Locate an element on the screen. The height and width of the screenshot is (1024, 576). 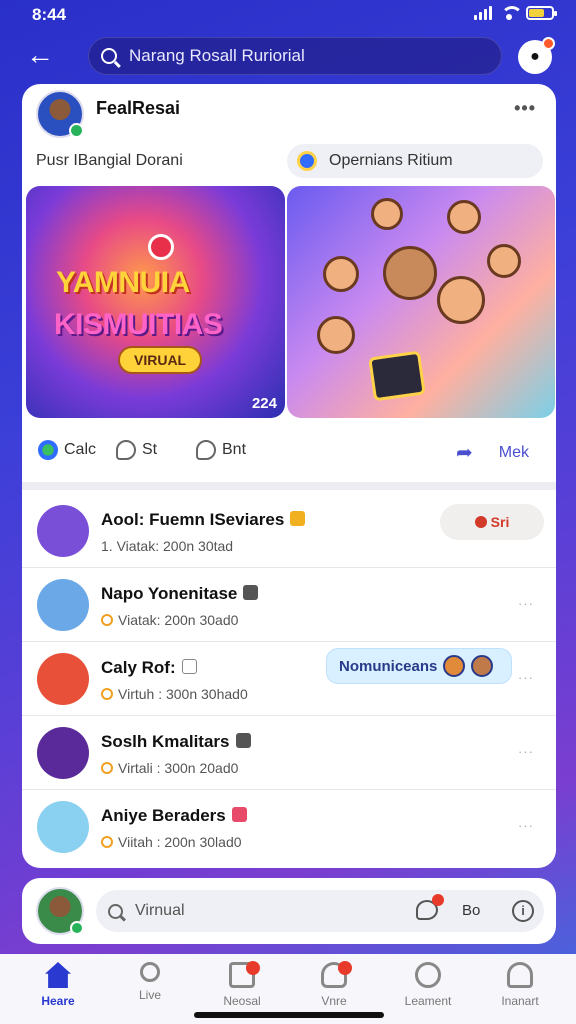
nav-vnre: Vnre is located at coordinates (334, 984).